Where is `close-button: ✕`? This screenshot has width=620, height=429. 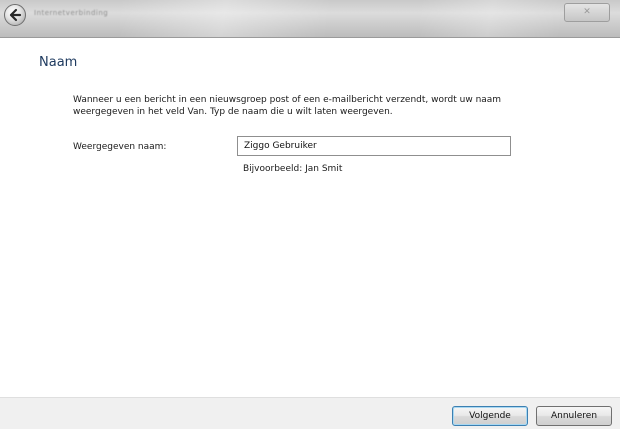 close-button: ✕ is located at coordinates (587, 12).